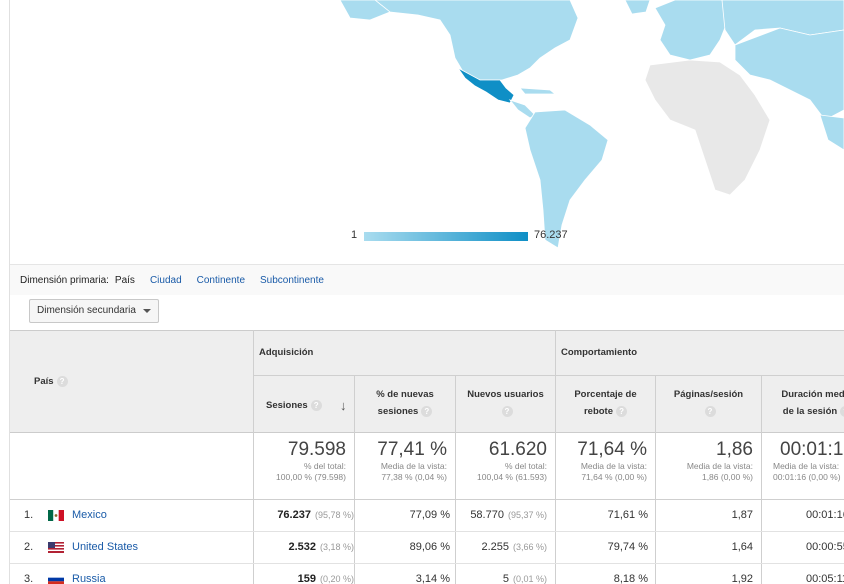  I want to click on avg-session-duration-value: 00:05:11, so click(825, 578).